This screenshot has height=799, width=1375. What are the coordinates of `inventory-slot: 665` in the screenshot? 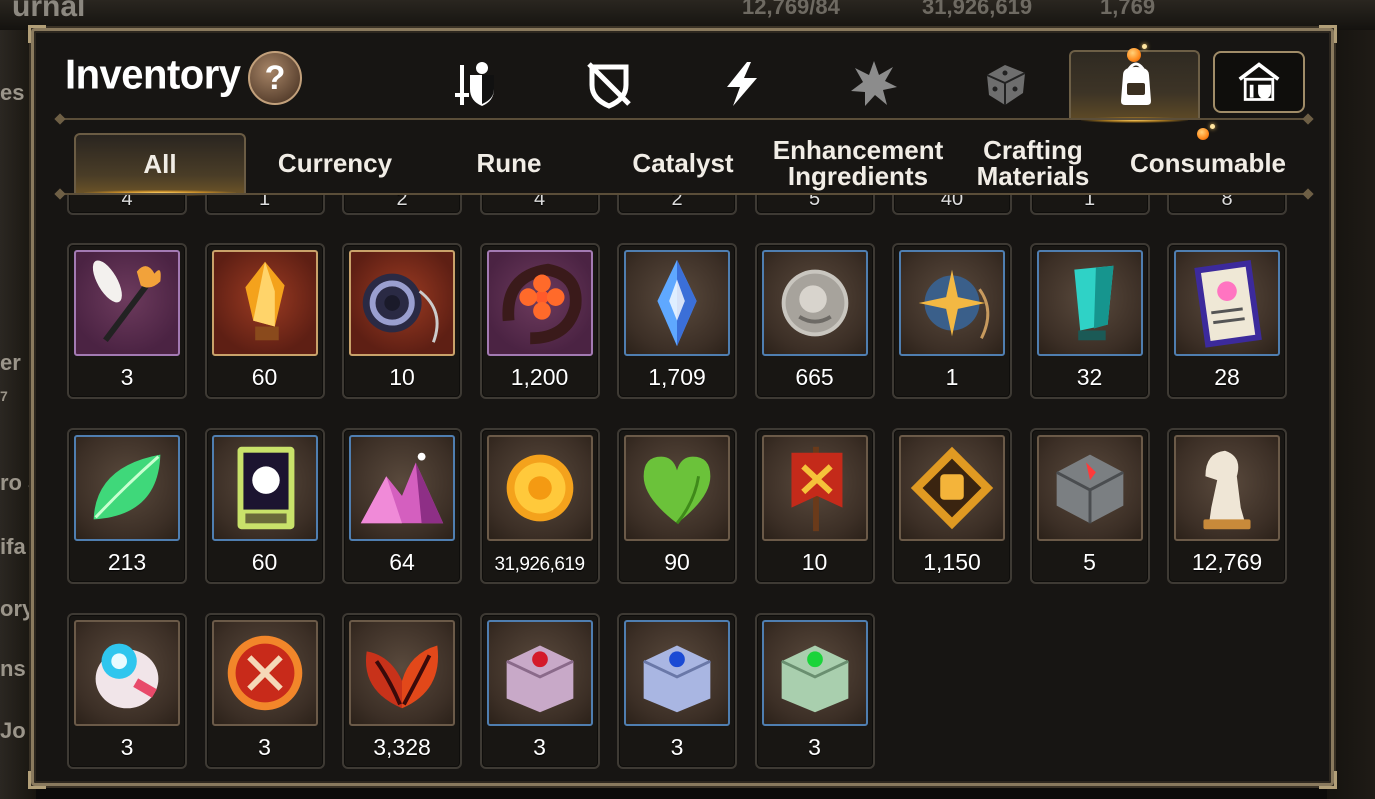 It's located at (814, 321).